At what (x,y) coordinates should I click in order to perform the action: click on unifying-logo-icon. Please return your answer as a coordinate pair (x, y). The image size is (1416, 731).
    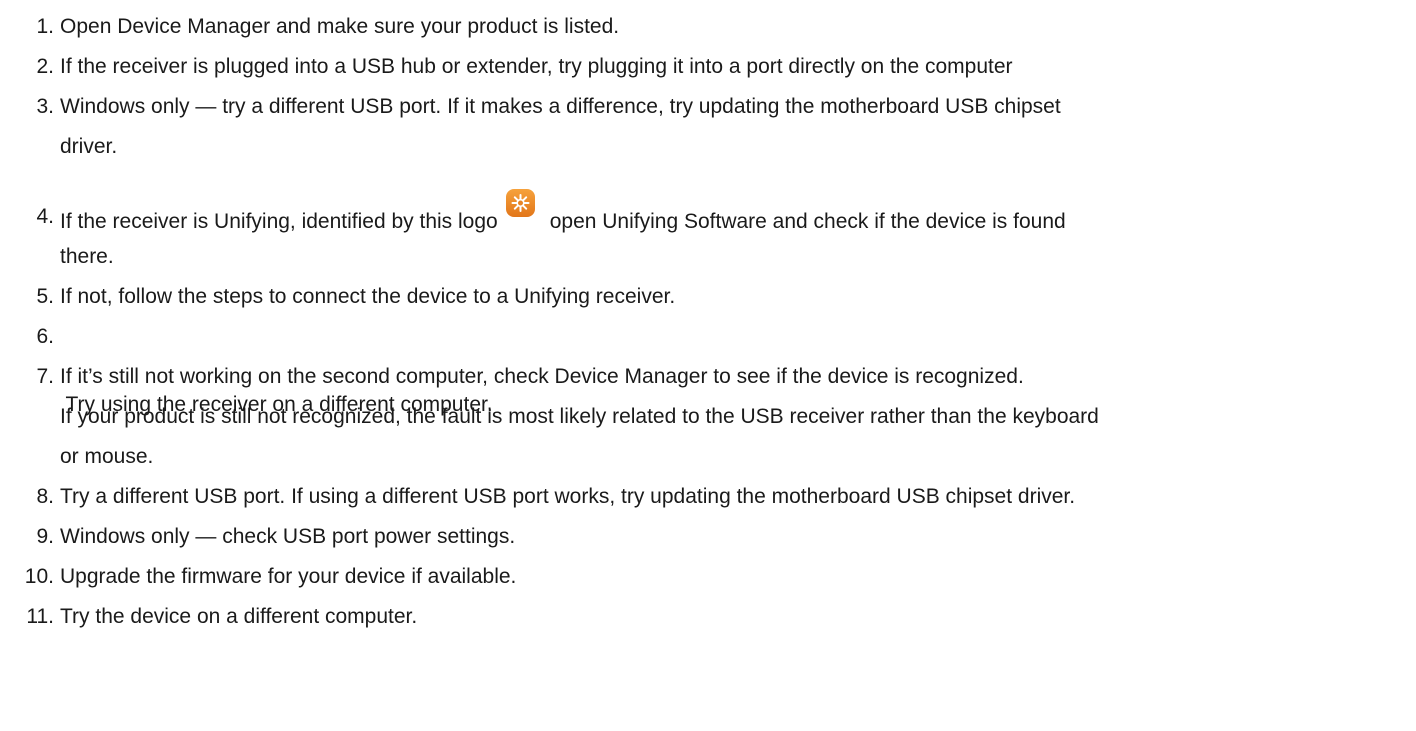
    Looking at the image, I should click on (520, 203).